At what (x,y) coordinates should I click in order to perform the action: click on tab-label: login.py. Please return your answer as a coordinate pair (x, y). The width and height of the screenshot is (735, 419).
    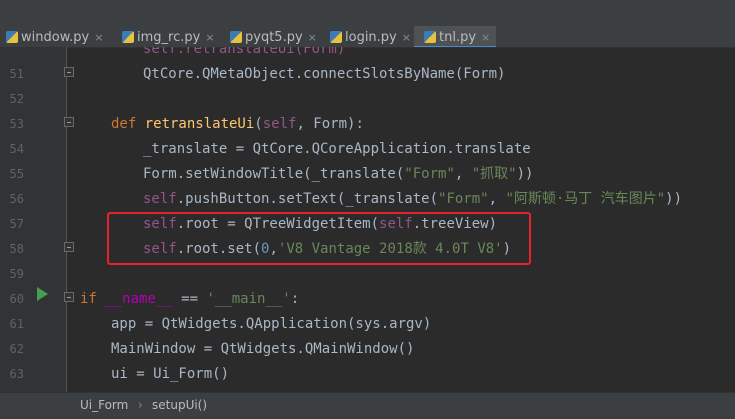
    Looking at the image, I should click on (371, 37).